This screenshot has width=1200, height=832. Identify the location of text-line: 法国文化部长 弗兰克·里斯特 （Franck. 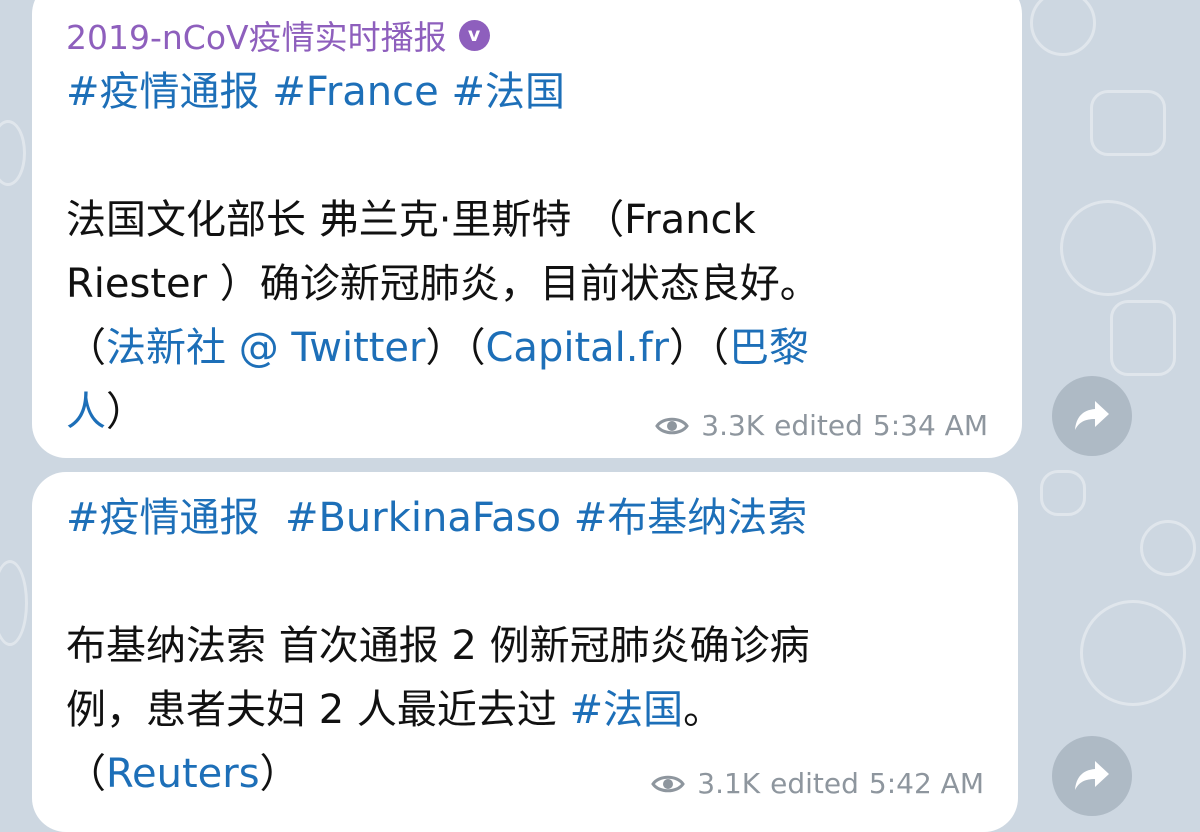
(411, 220).